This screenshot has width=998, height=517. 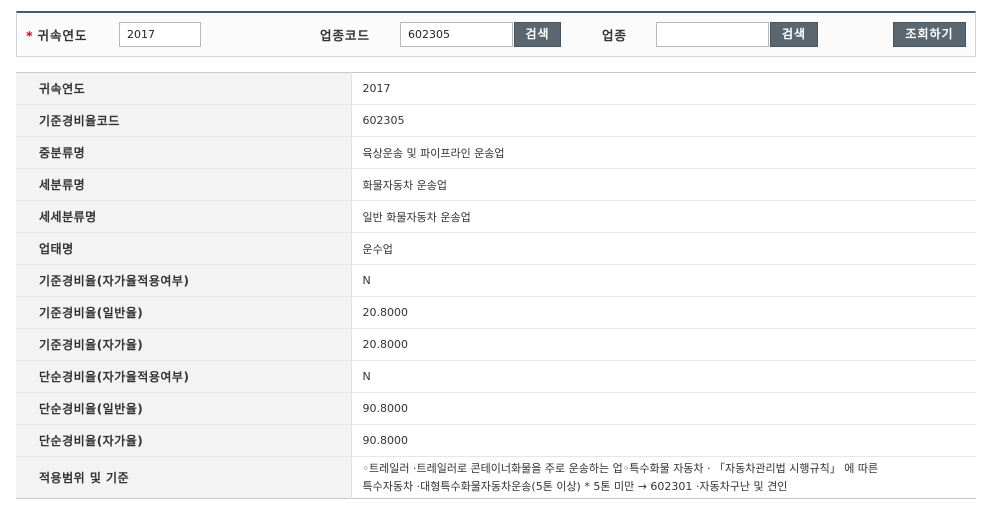 What do you see at coordinates (663, 216) in the screenshot?
I see `row-value: 일반 화물자동차 운송업` at bounding box center [663, 216].